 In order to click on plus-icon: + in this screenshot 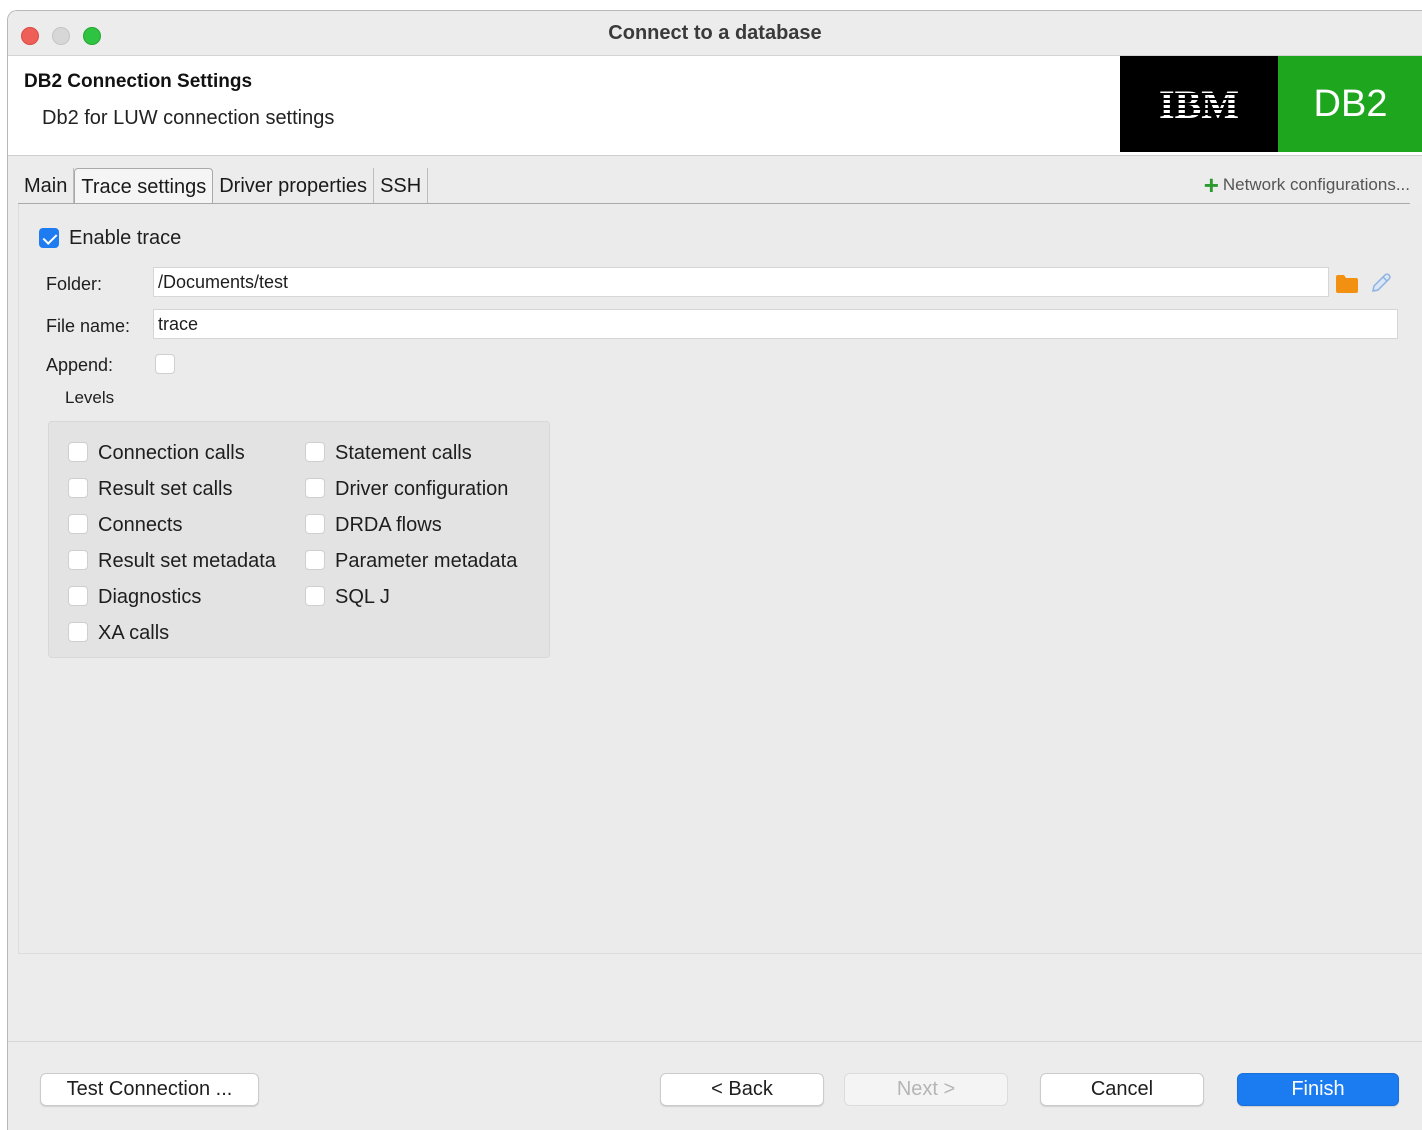, I will do `click(1211, 185)`.